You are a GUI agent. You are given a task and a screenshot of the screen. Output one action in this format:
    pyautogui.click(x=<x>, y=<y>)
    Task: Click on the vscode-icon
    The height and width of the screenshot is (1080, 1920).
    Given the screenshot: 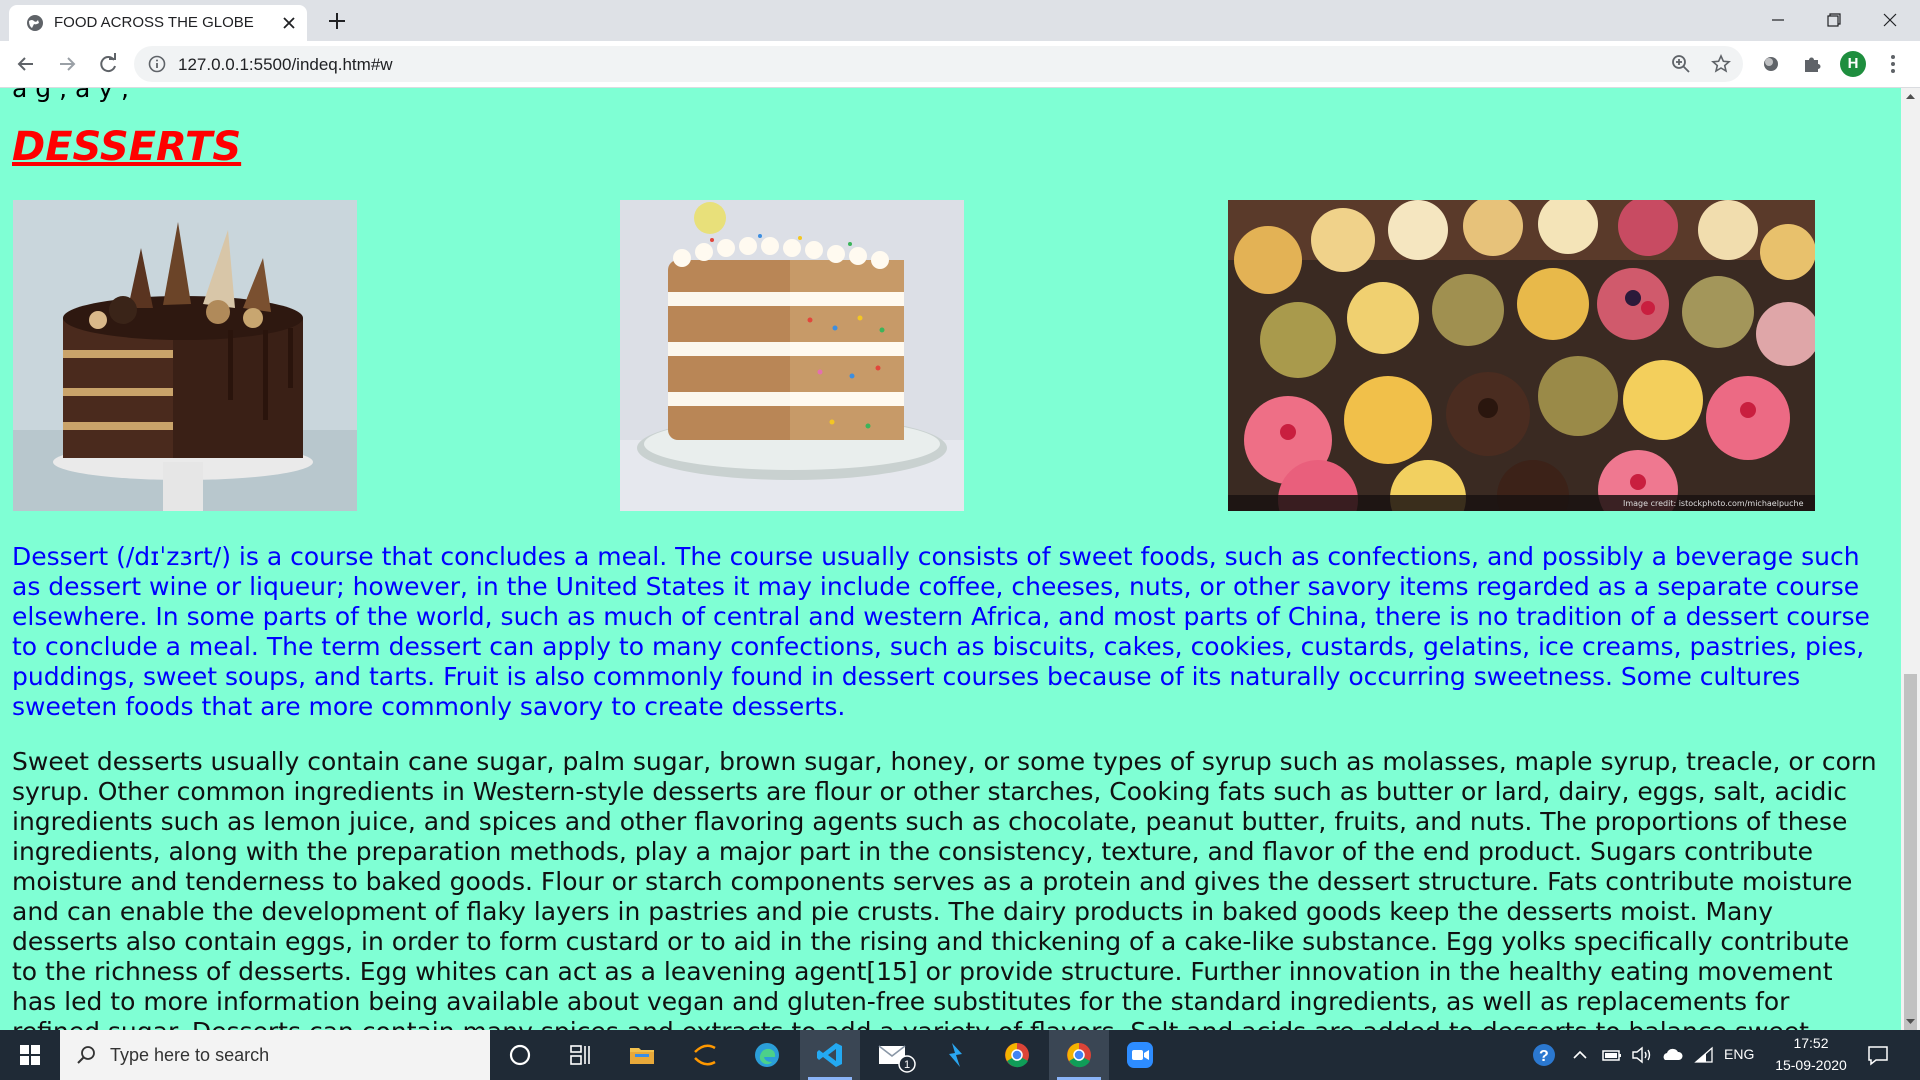 What is the action you would take?
    pyautogui.click(x=829, y=1055)
    